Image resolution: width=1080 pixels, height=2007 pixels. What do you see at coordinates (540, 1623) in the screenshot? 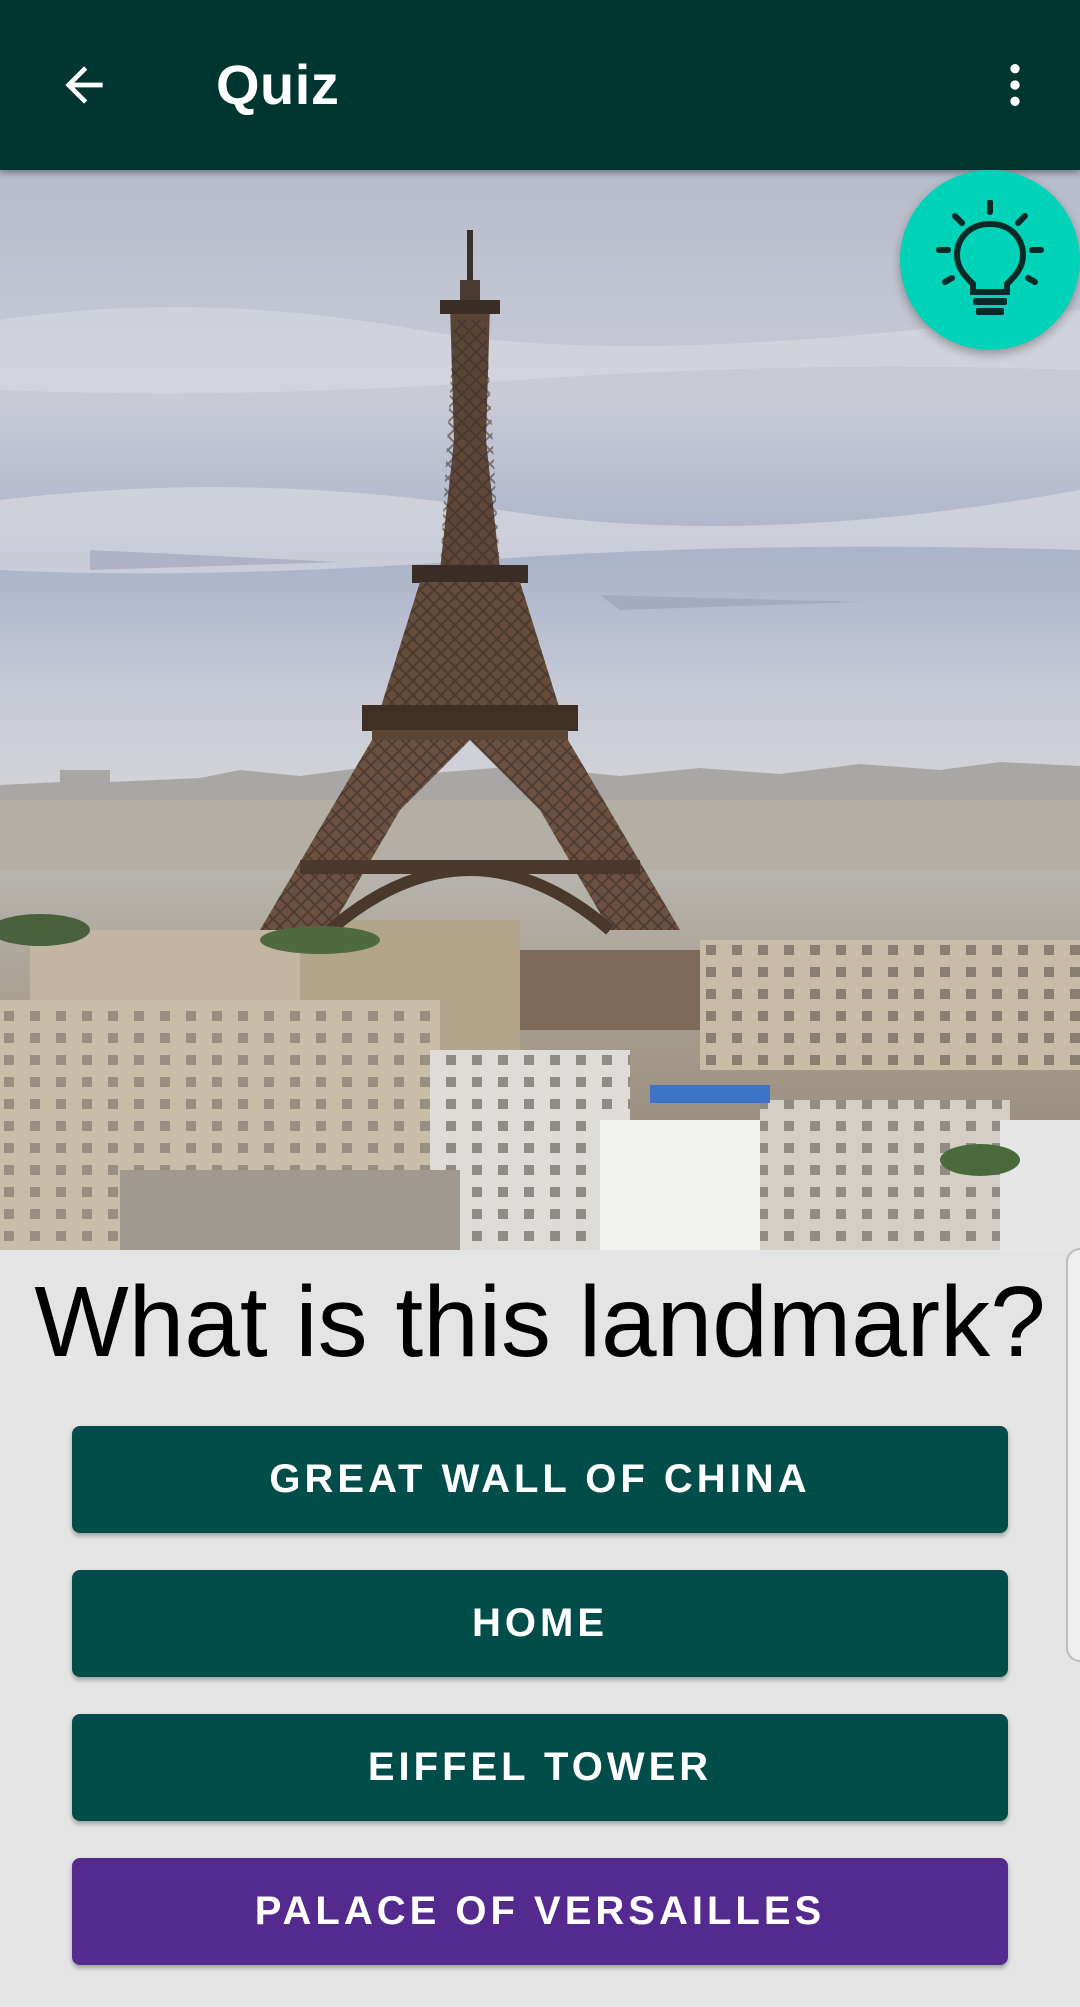
I see `answer-button-2: HOME` at bounding box center [540, 1623].